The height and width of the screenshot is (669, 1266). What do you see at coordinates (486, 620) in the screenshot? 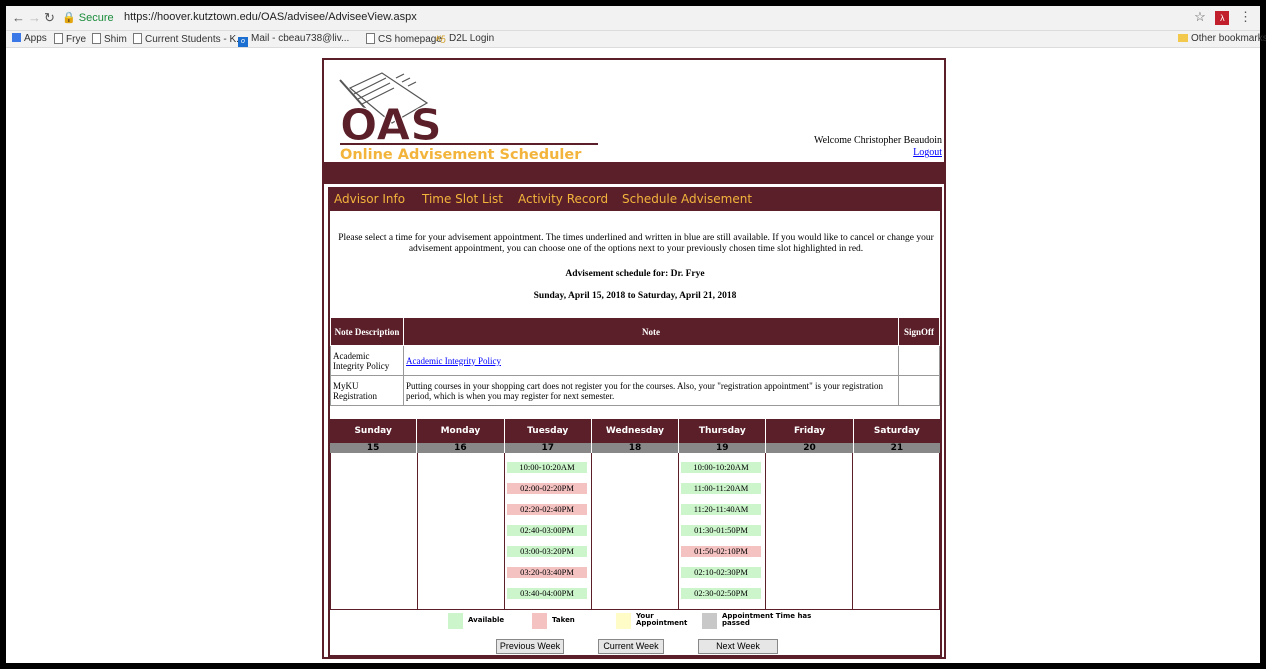
I see `legend-label-available: Available` at bounding box center [486, 620].